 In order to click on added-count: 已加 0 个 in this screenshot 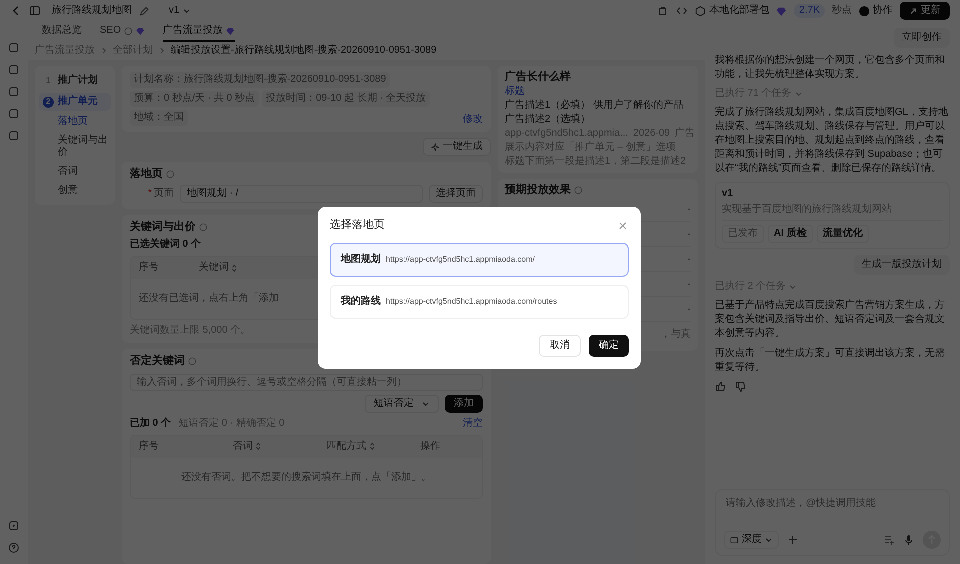, I will do `click(151, 424)`.